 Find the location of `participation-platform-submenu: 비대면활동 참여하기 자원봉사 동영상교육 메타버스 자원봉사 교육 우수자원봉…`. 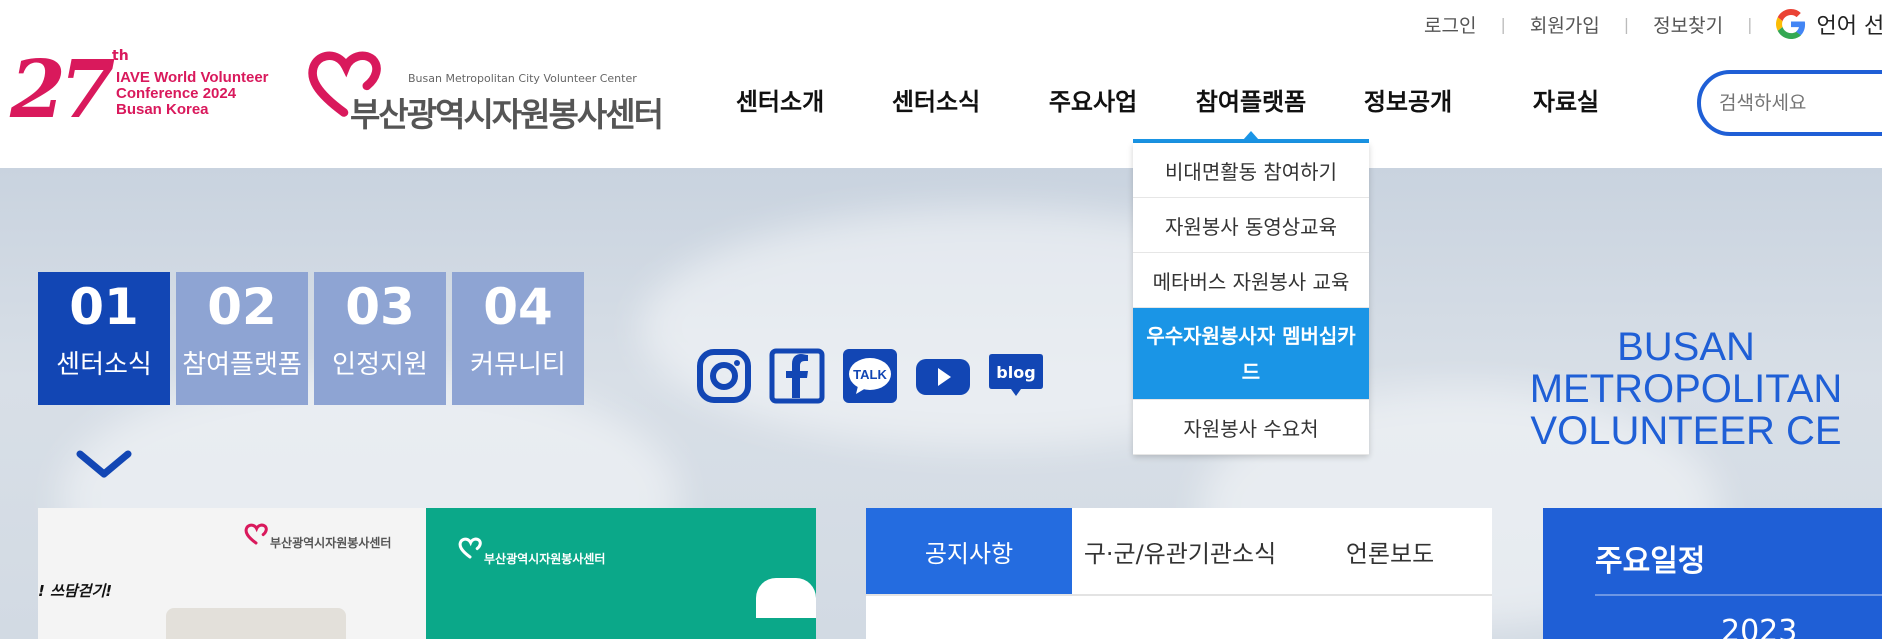

participation-platform-submenu: 비대면활동 참여하기 자원봉사 동영상교육 메타버스 자원봉사 교육 우수자원봉… is located at coordinates (1251, 299).